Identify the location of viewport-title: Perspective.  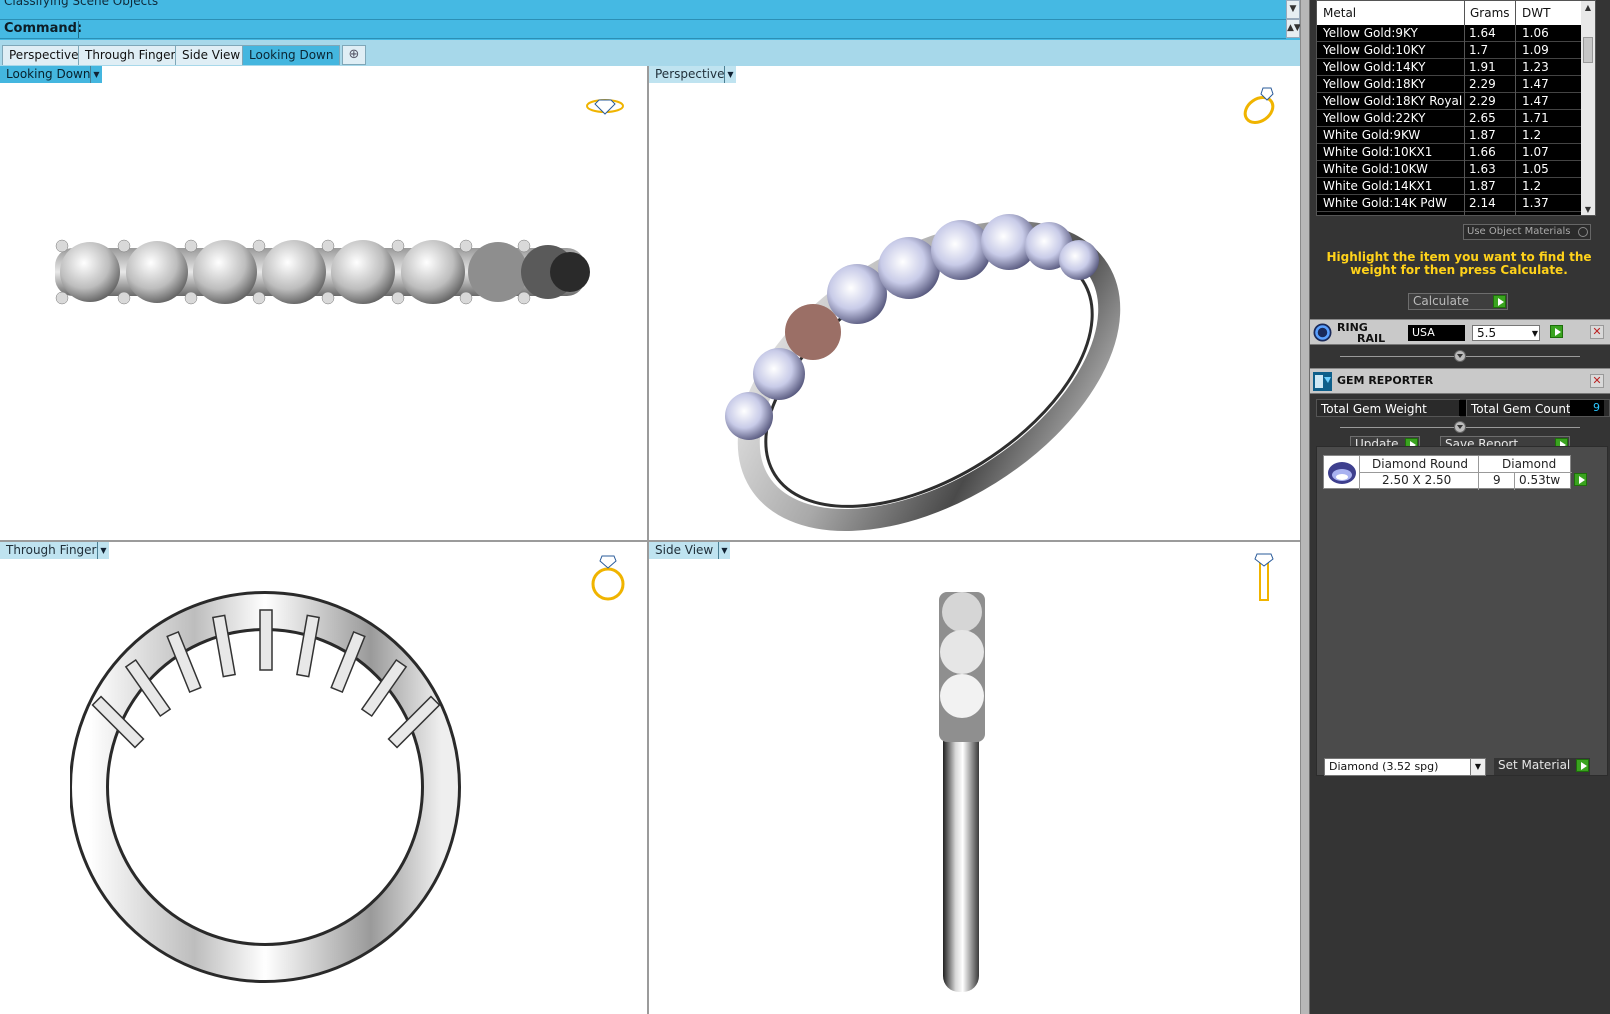
(690, 74).